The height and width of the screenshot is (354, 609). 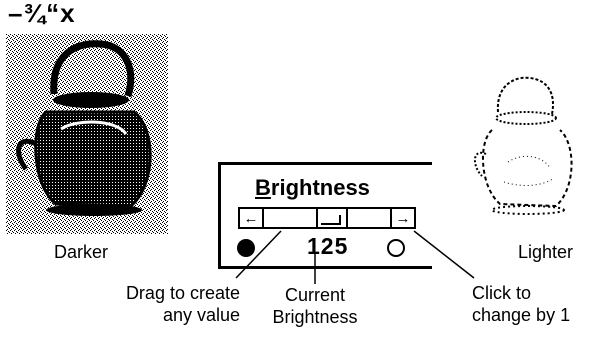 I want to click on click-leader-line, so click(x=444, y=254).